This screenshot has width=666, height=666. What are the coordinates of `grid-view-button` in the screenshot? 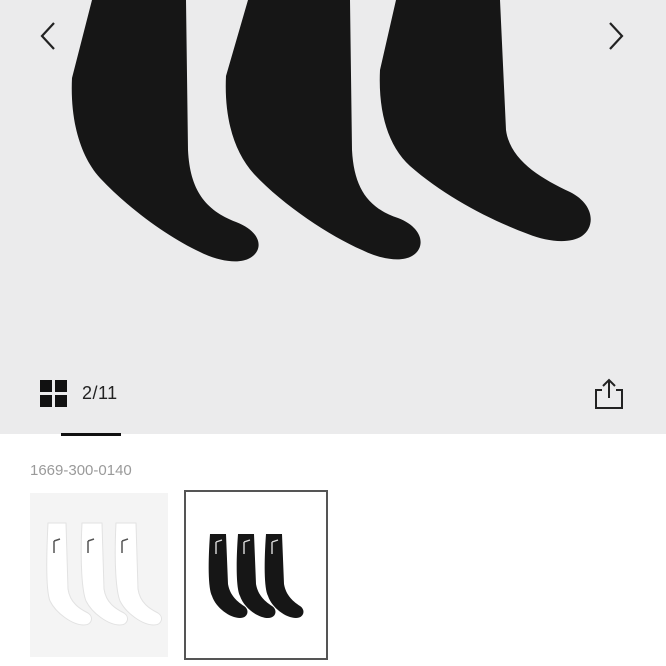 It's located at (55, 394).